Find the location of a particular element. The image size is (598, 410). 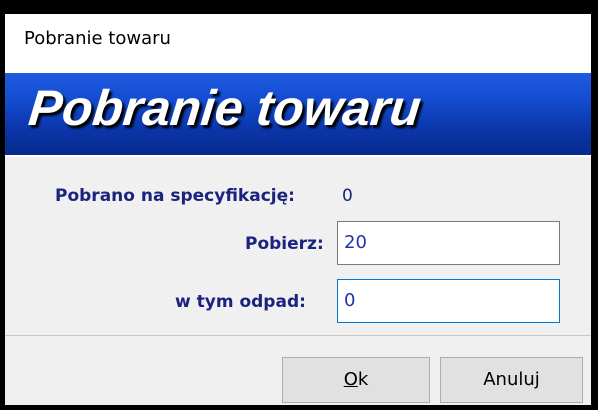

ok-accelerator: O is located at coordinates (350, 379).